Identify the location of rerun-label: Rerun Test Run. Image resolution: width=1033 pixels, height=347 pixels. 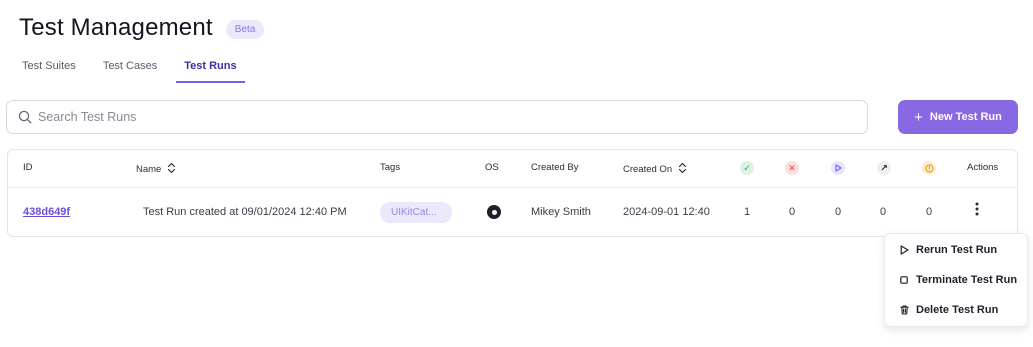
(957, 250).